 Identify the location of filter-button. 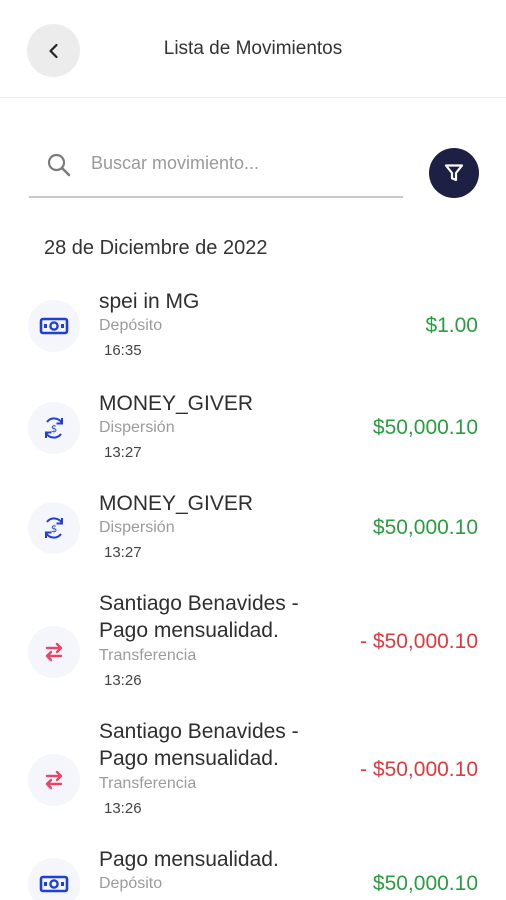
(454, 173).